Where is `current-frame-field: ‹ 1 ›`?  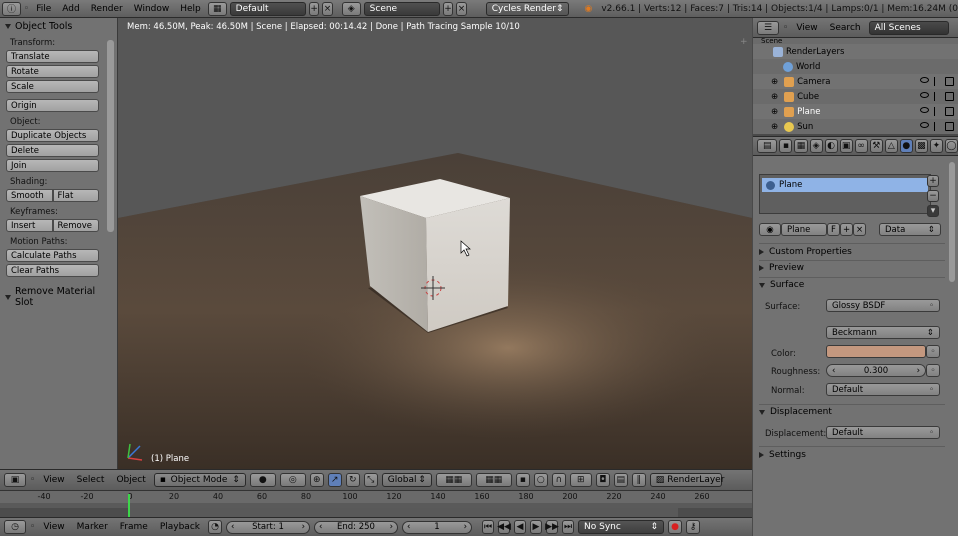
current-frame-field: ‹ 1 › is located at coordinates (437, 527).